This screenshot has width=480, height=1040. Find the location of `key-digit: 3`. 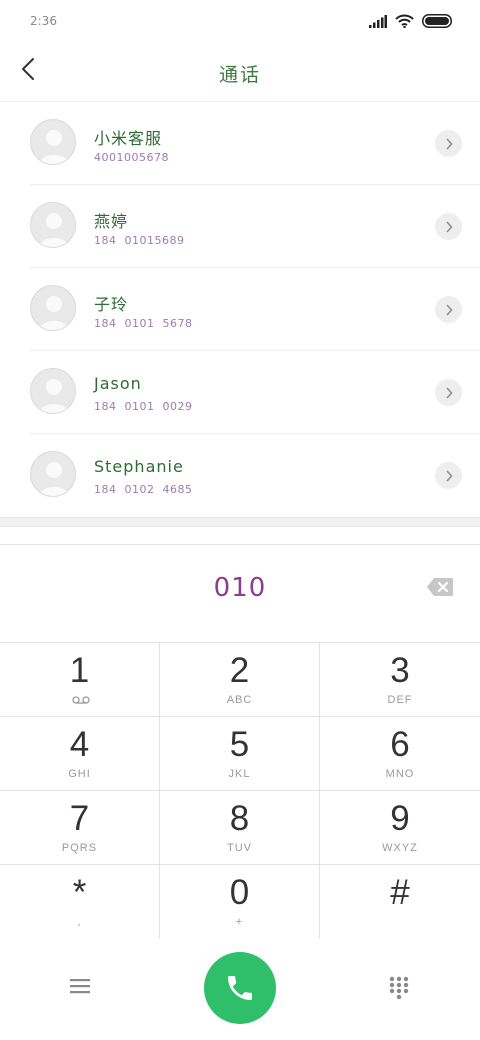

key-digit: 3 is located at coordinates (400, 670).